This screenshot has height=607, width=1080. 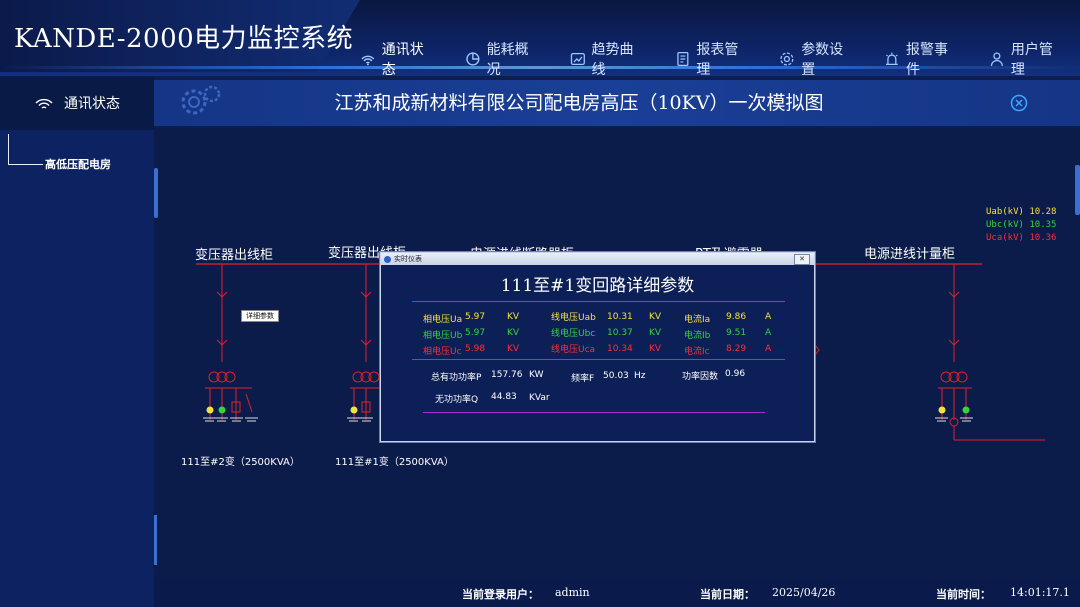 What do you see at coordinates (443, 336) in the screenshot?
I see `phase-voltage-b-label: 相电压Ub` at bounding box center [443, 336].